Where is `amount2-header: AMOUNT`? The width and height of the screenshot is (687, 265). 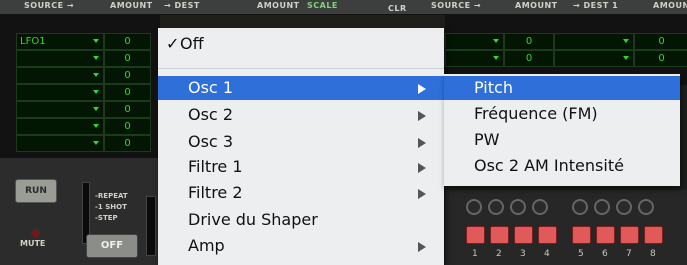
amount2-header: AMOUNT is located at coordinates (278, 5).